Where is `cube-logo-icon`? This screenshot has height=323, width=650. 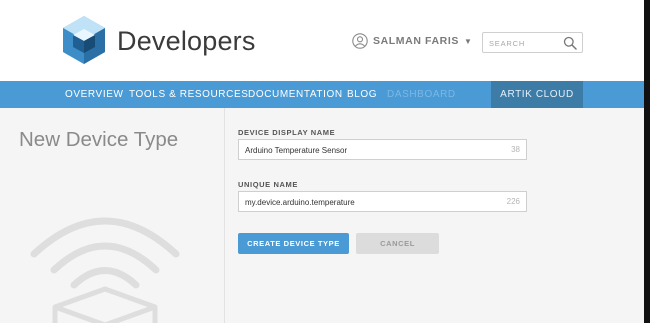 cube-logo-icon is located at coordinates (84, 40).